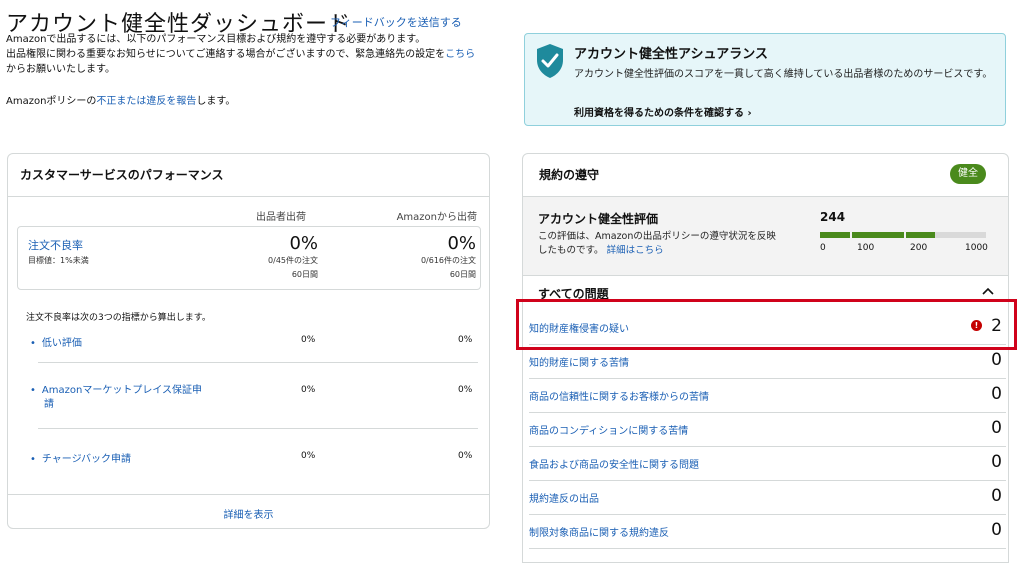 The height and width of the screenshot is (563, 1024). Describe the element at coordinates (767, 497) in the screenshot. I see `issue-row: 規約違反の出品 0` at that location.